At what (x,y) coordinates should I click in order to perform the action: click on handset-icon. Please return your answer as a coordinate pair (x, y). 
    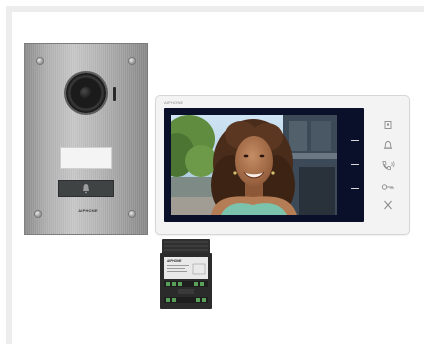
    Looking at the image, I should click on (388, 165).